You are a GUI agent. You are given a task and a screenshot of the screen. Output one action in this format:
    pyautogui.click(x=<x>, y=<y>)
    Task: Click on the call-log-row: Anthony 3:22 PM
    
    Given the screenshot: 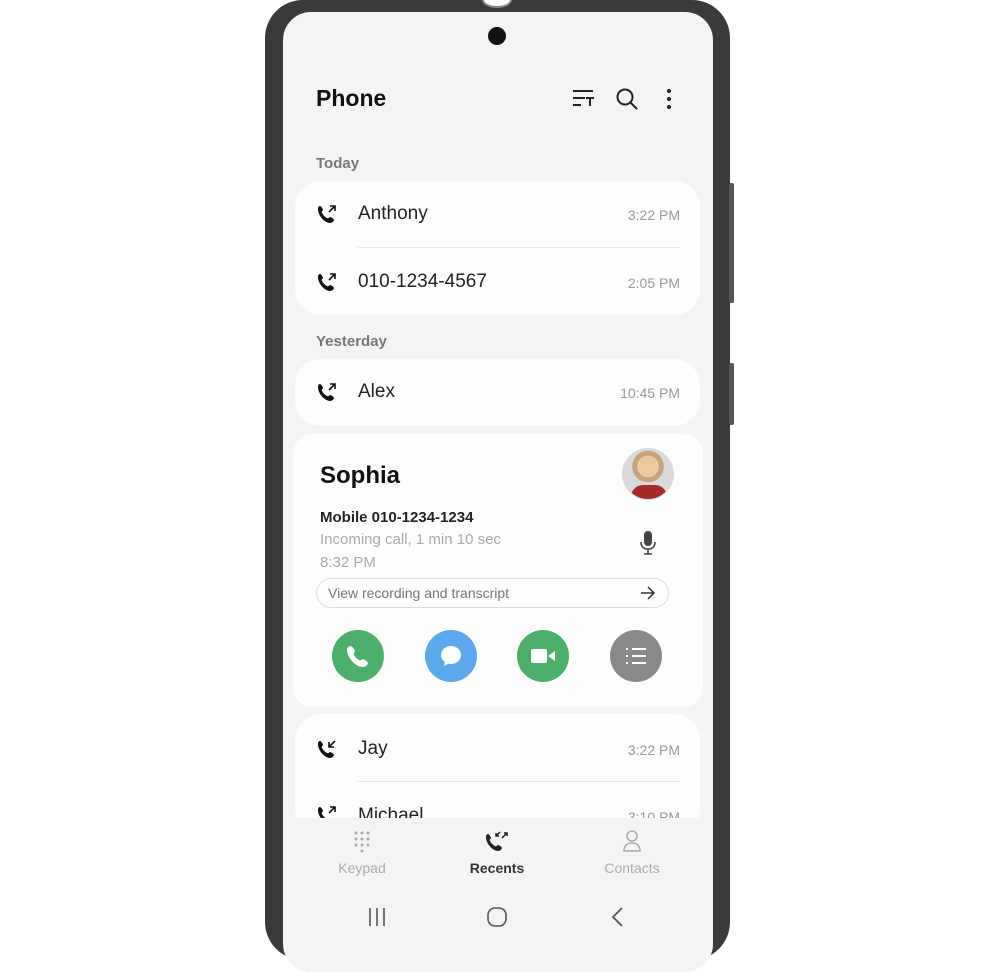 What is the action you would take?
    pyautogui.click(x=497, y=214)
    